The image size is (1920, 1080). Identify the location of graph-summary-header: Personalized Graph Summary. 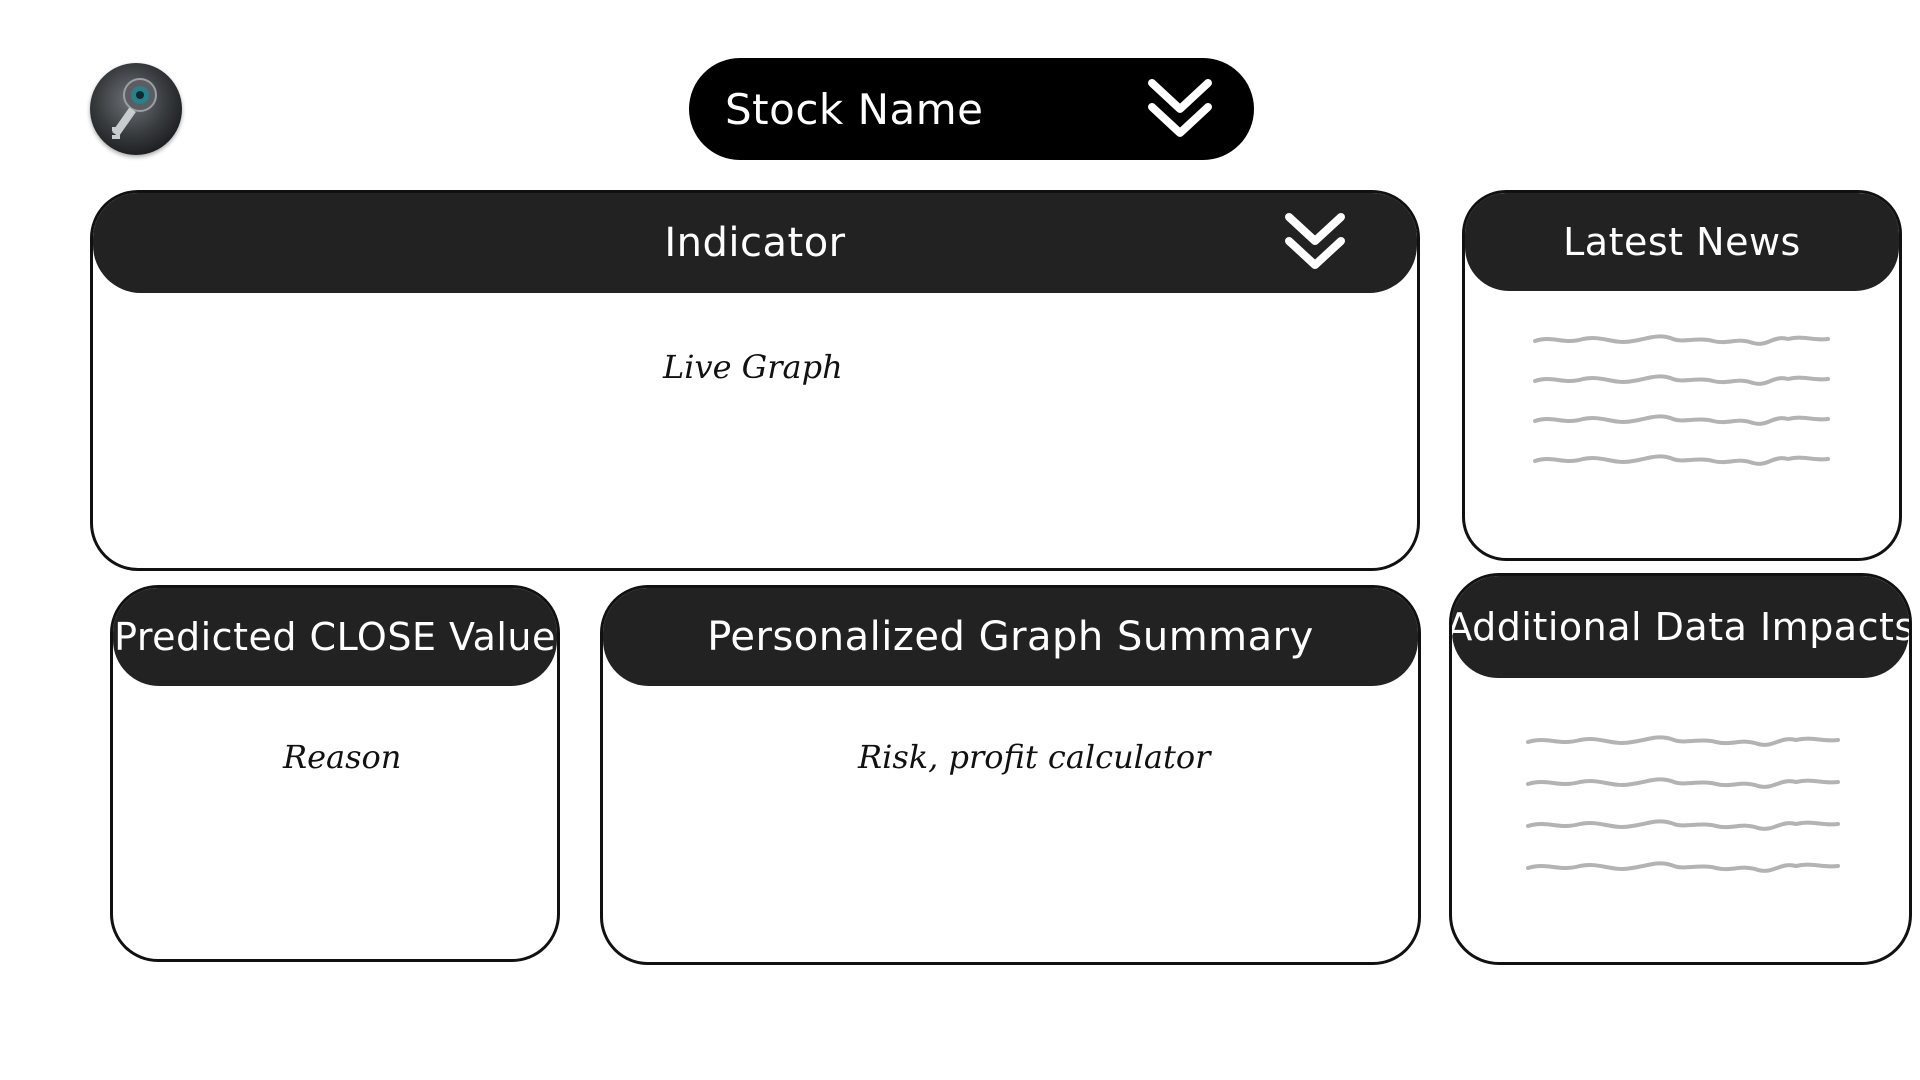
(1010, 637).